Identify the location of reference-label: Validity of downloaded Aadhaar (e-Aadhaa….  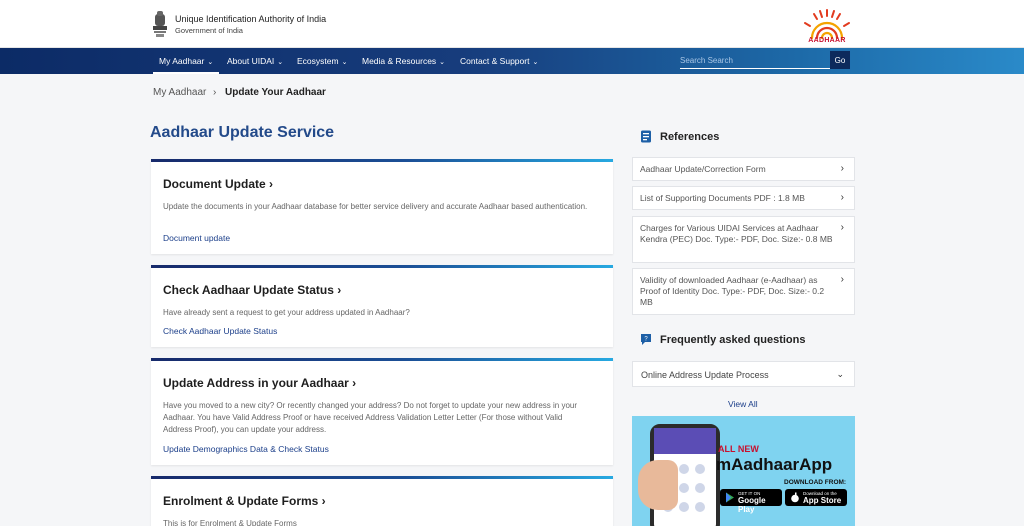
(732, 291).